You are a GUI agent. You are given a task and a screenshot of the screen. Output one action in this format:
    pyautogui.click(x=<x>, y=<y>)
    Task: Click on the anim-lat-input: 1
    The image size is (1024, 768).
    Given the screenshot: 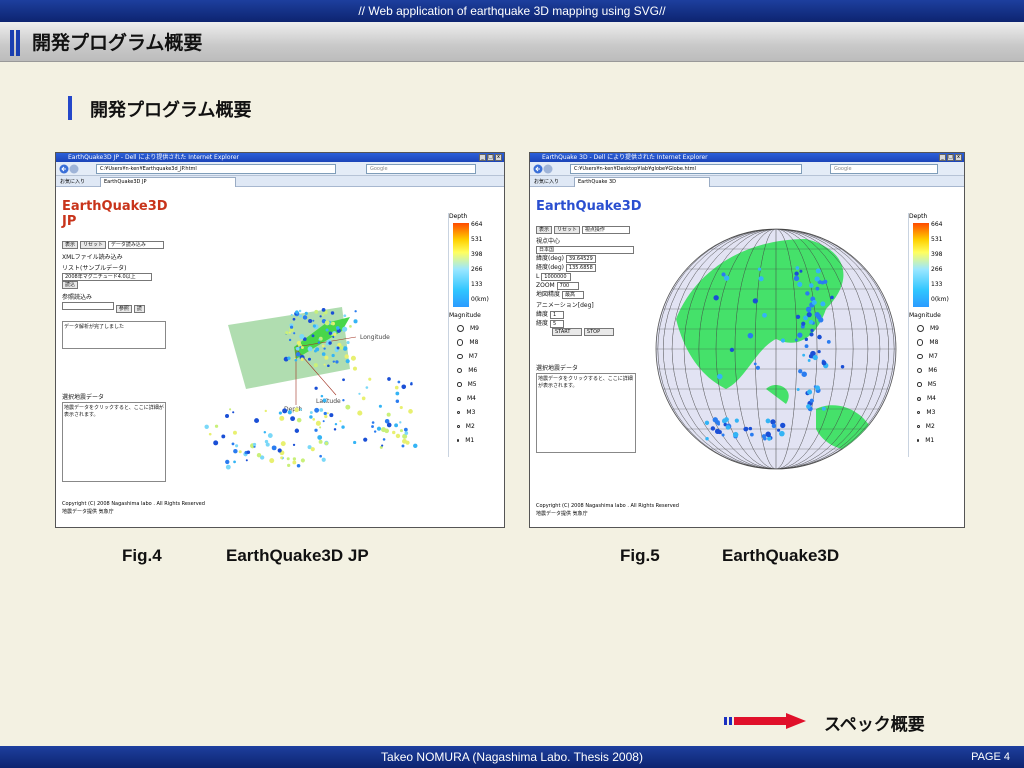 What is the action you would take?
    pyautogui.click(x=556, y=315)
    